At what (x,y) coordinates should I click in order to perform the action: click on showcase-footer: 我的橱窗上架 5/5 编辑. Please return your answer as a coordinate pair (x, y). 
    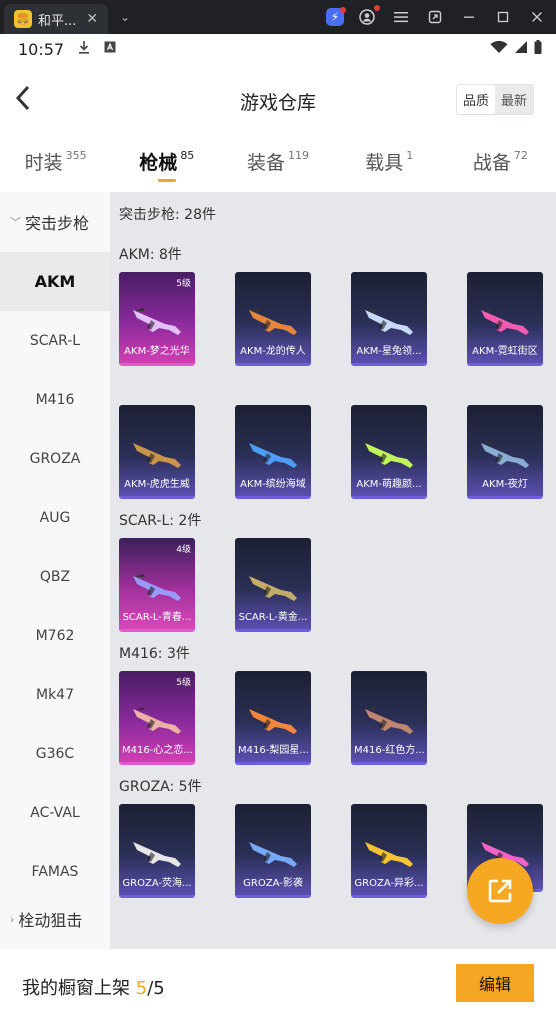
    Looking at the image, I should click on (278, 984).